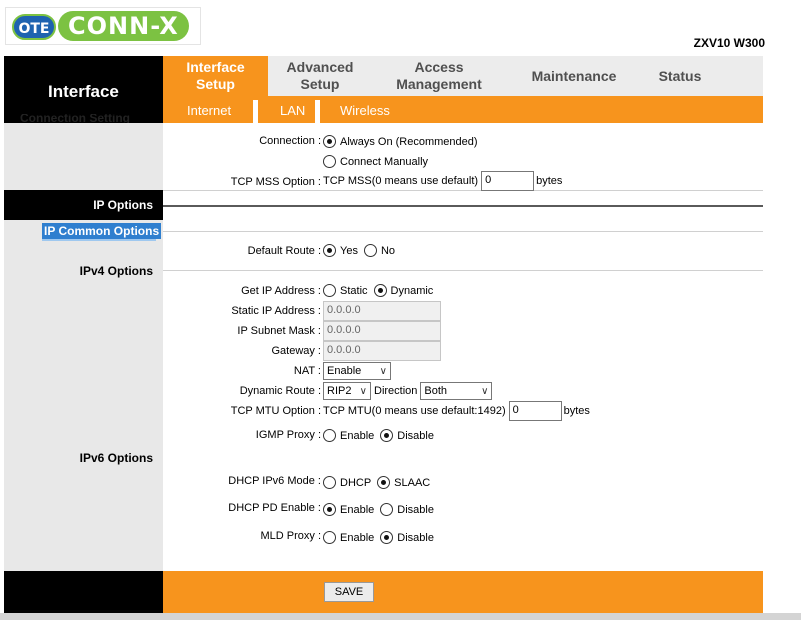 This screenshot has width=801, height=620. Describe the element at coordinates (729, 43) in the screenshot. I see `device-model: ZXV10 W300` at that location.